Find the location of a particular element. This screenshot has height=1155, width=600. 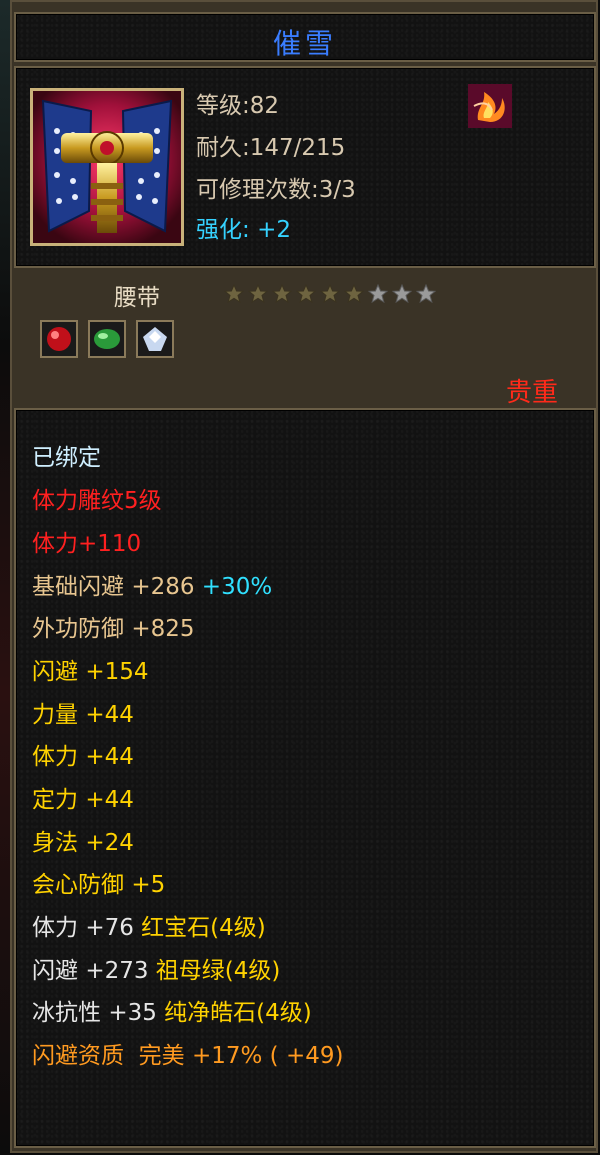

green-gem-icon is located at coordinates (107, 339).